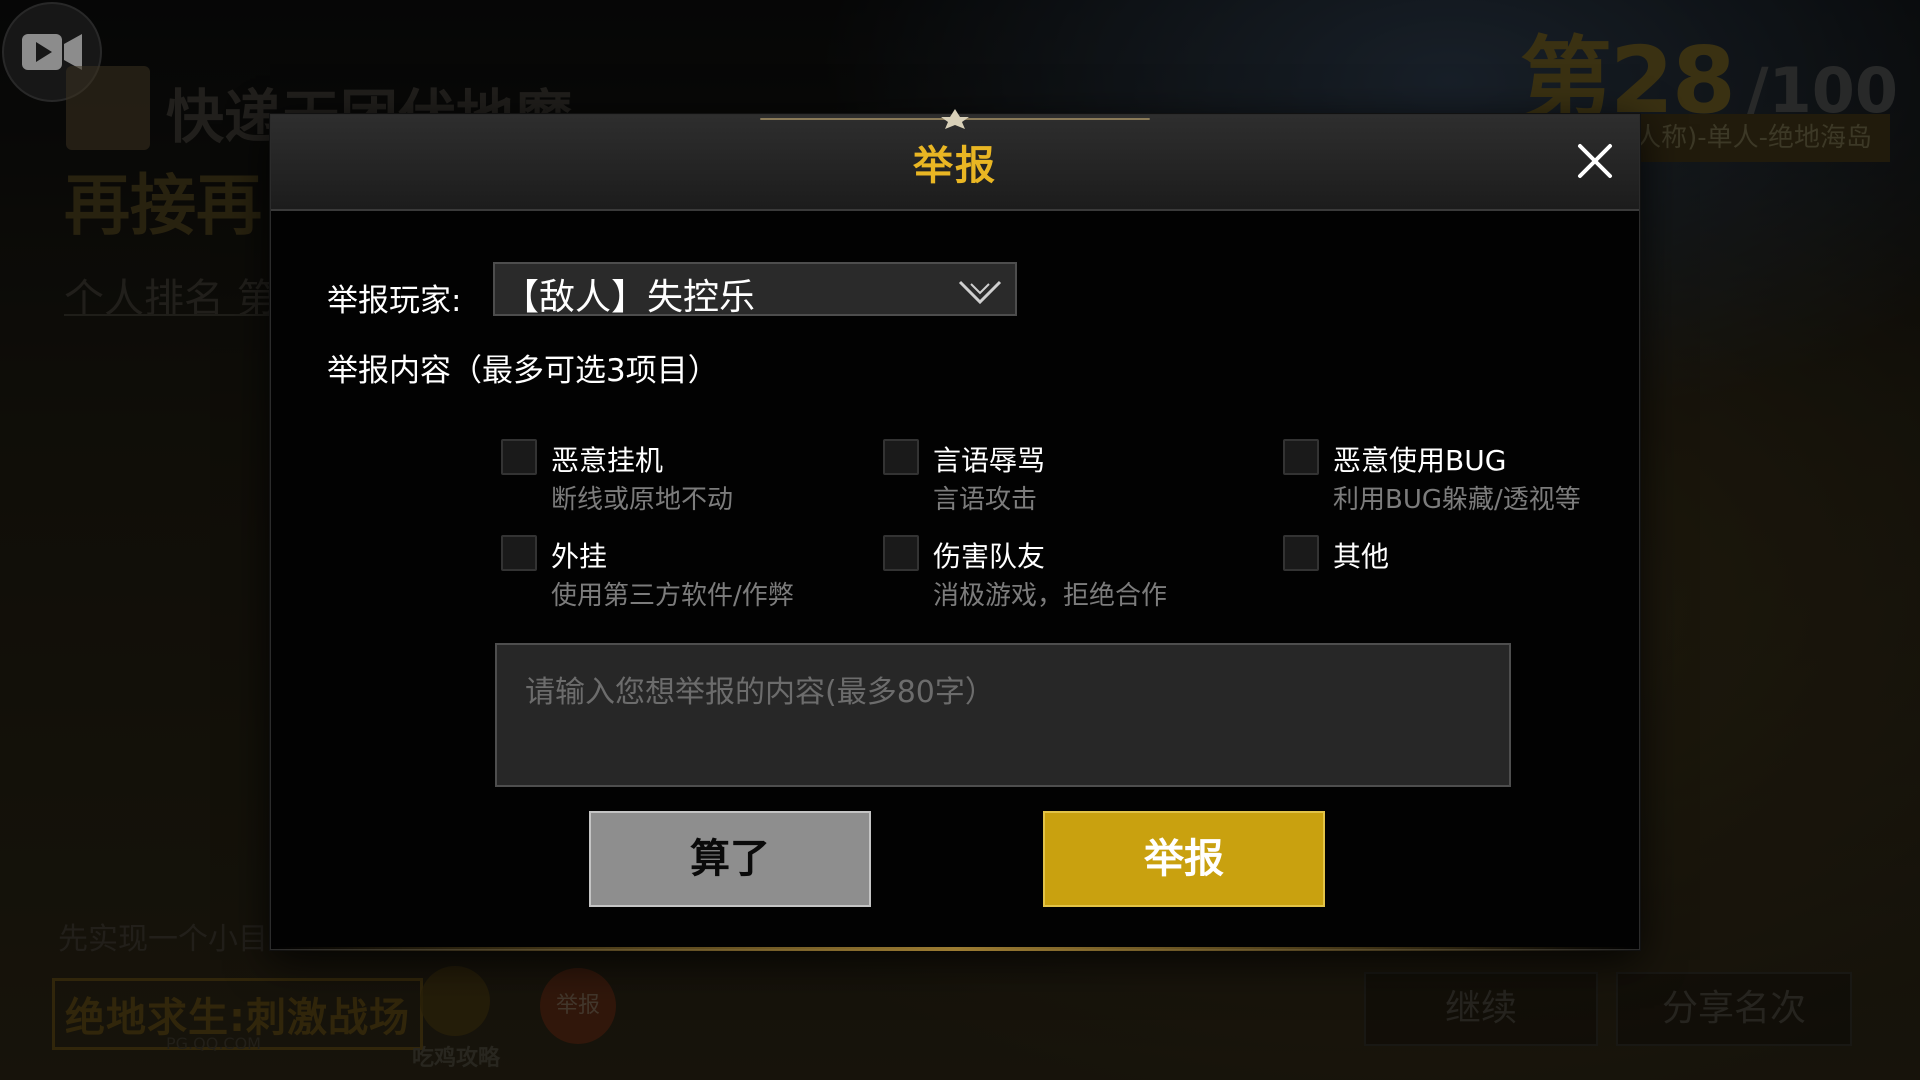 This screenshot has height=1080, width=1920. I want to click on option-title: 恶意挂机, so click(607, 460).